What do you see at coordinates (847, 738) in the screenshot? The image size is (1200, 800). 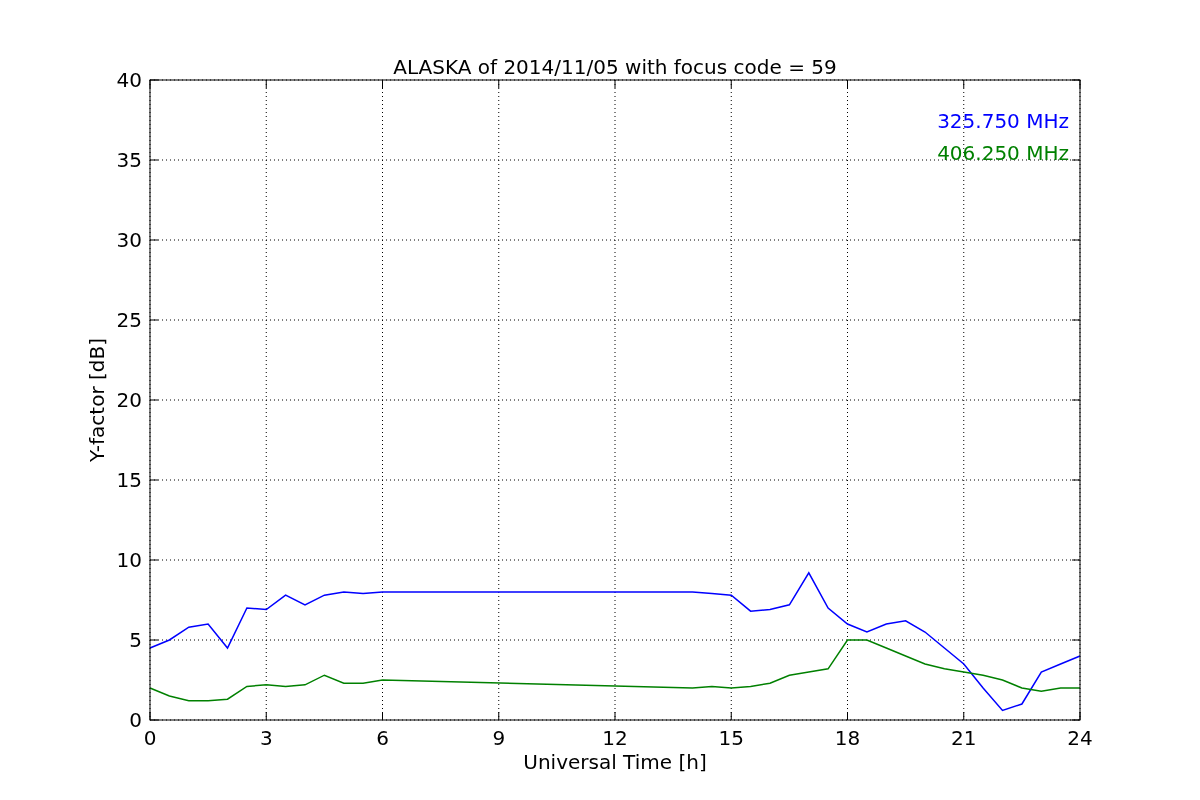 I see `x-tick-label: 18` at bounding box center [847, 738].